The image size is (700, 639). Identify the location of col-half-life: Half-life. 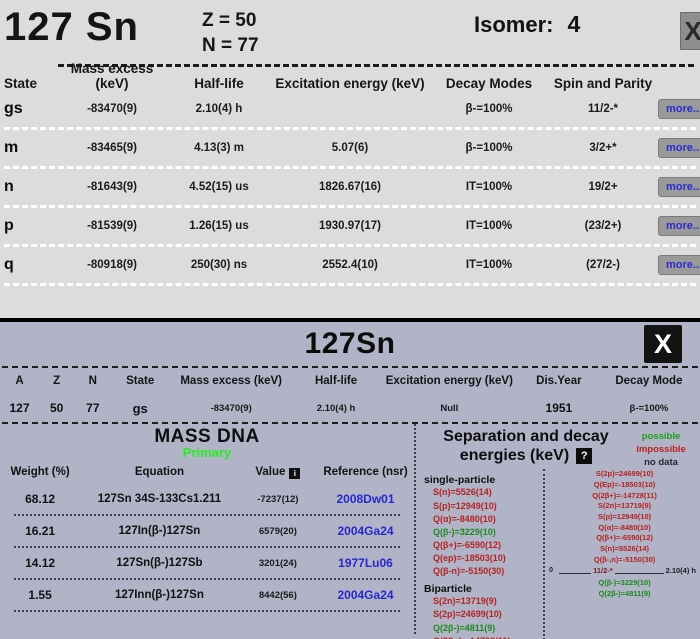
(219, 83).